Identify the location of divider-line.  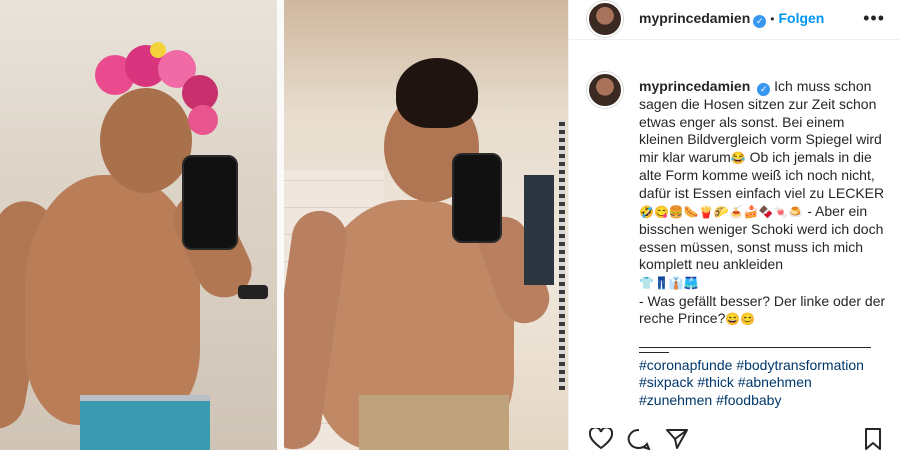
(755, 347).